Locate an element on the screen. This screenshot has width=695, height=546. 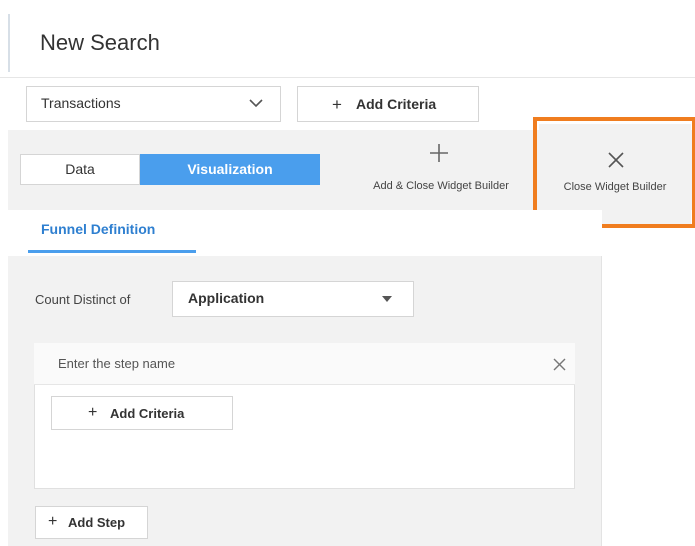
tab-funnel-definition: Funnel Definition is located at coordinates (98, 229).